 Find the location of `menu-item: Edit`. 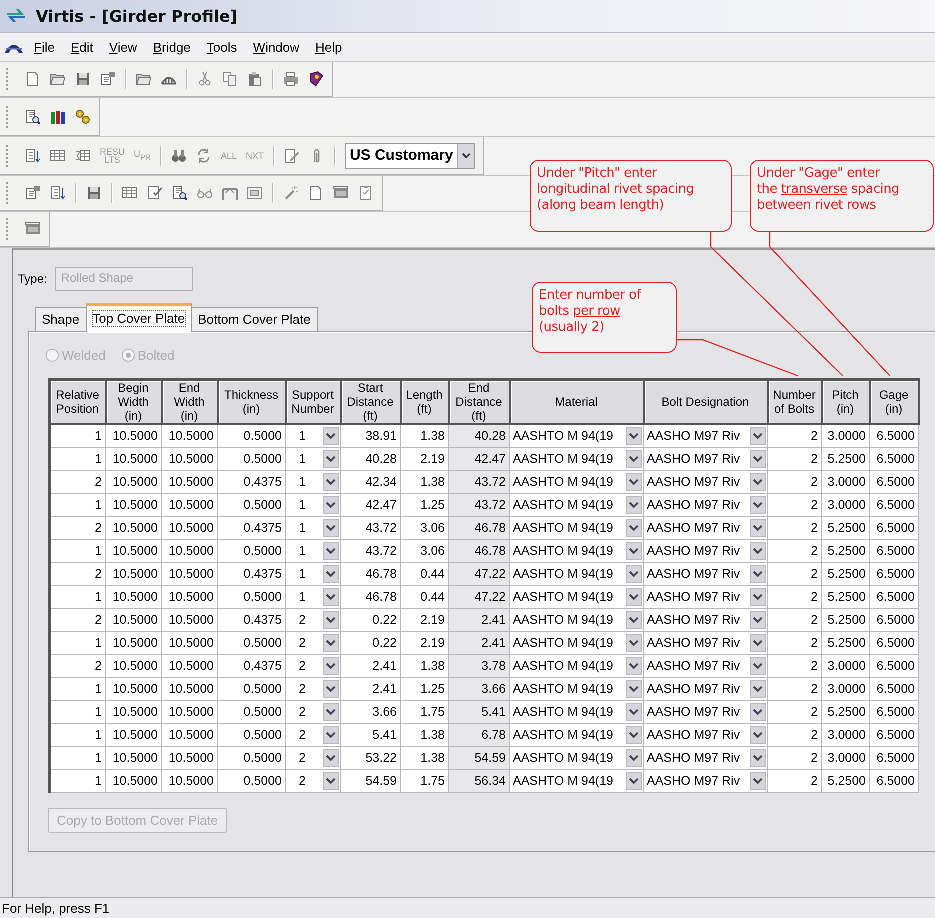

menu-item: Edit is located at coordinates (82, 47).